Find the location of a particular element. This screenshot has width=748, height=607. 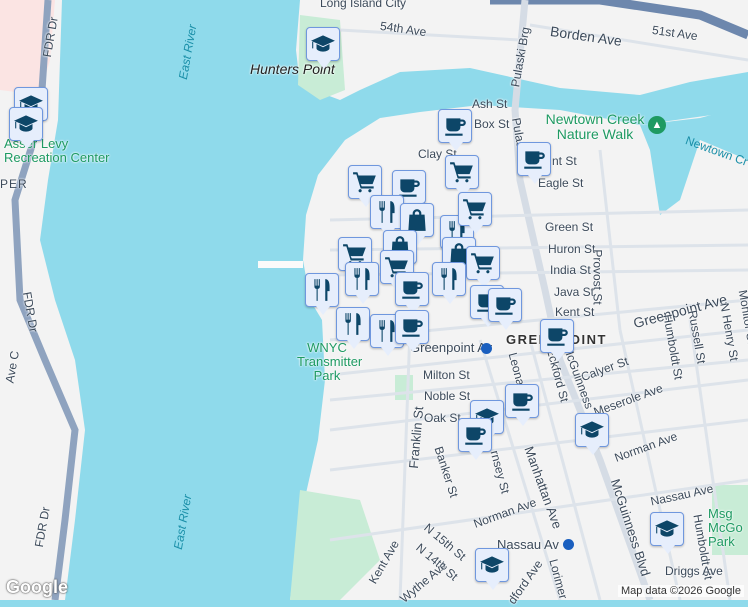

map-attribution: Map data ©2026 Google is located at coordinates (680, 591).